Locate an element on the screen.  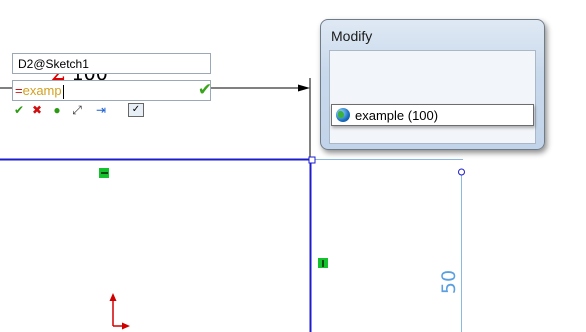
autocomplete-dropdown: example (100) is located at coordinates (432, 115).